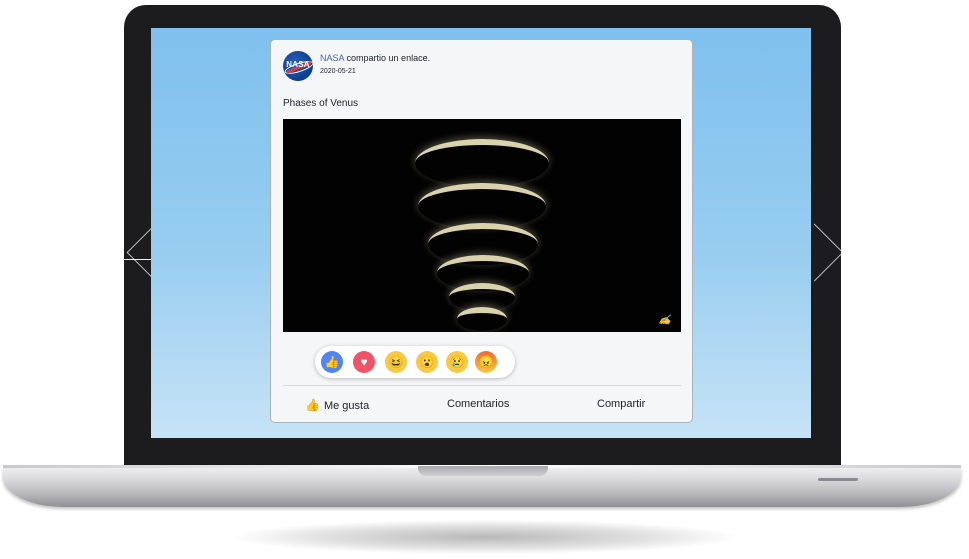 The width and height of the screenshot is (969, 559). I want to click on nasa-logo-avatar: NASA, so click(298, 66).